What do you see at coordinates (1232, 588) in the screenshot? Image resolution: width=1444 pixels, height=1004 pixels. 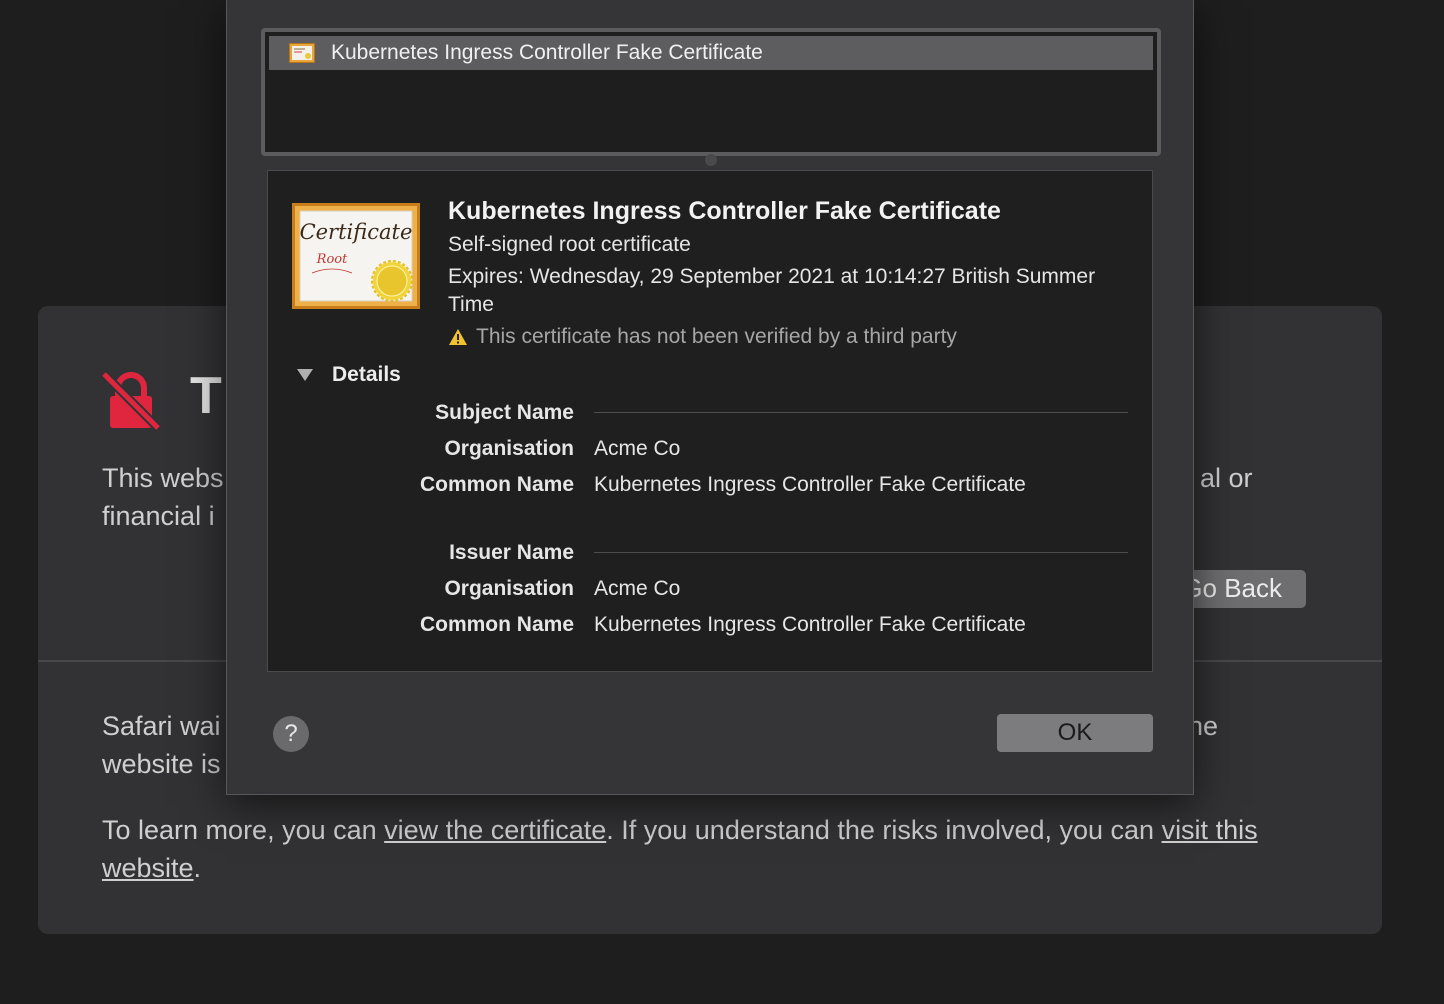 I see `go-back-label: Go Back` at bounding box center [1232, 588].